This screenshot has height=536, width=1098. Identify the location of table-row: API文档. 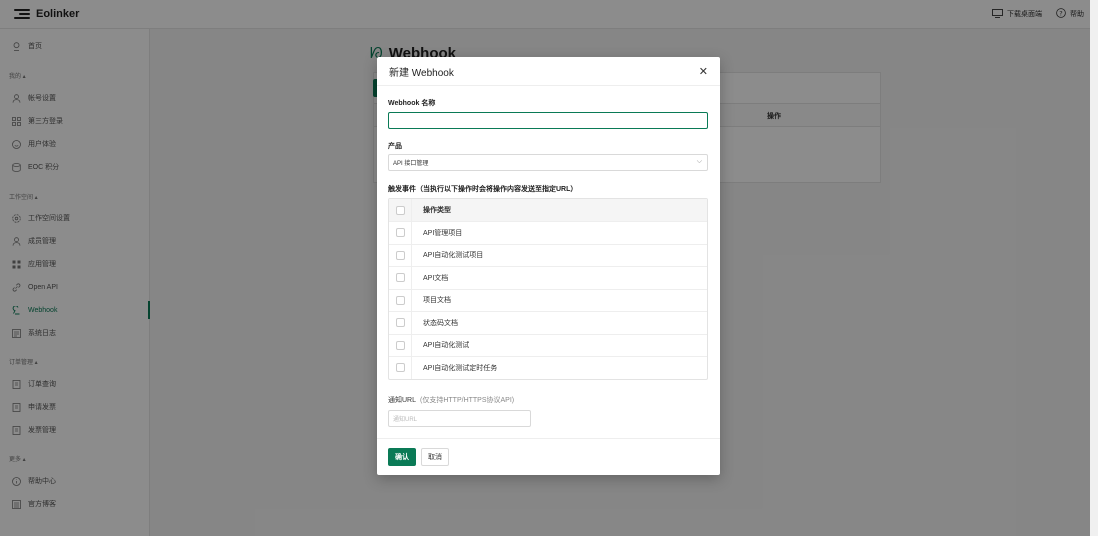
(548, 277).